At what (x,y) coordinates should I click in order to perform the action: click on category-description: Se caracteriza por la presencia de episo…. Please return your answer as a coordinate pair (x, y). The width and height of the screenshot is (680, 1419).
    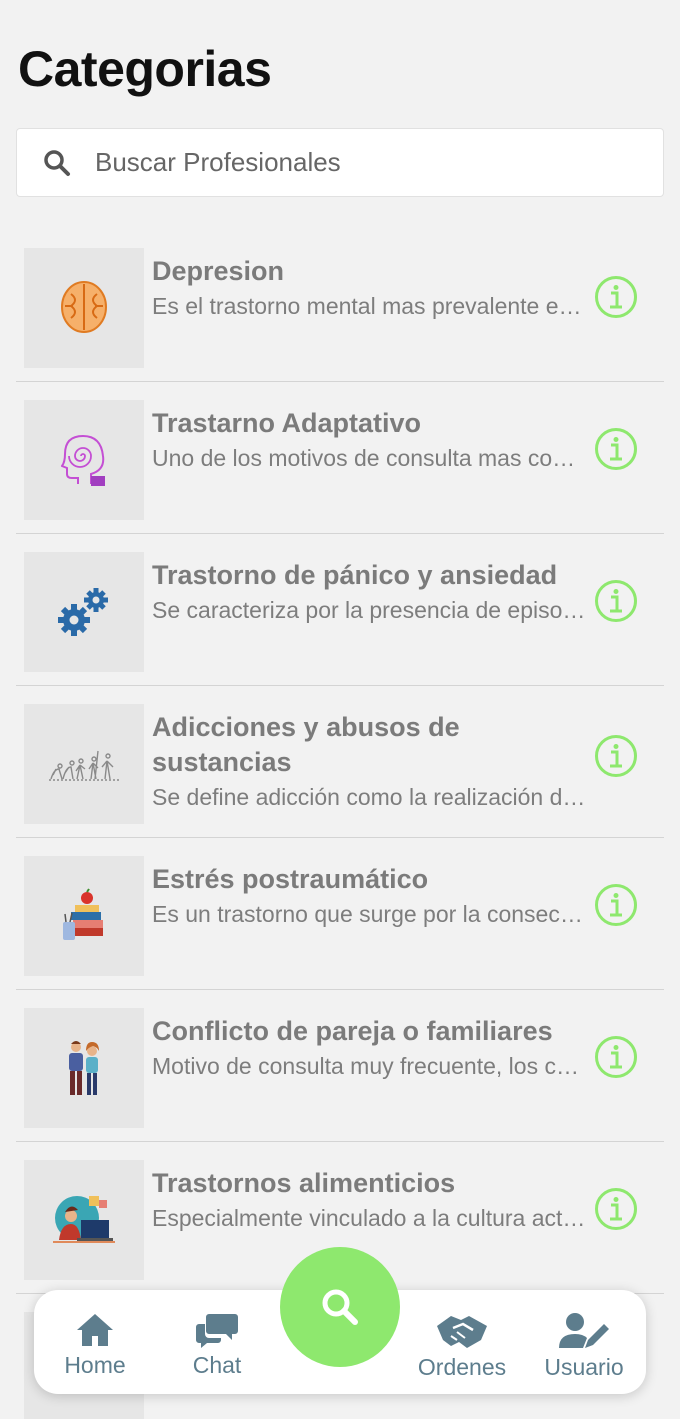
    Looking at the image, I should click on (369, 610).